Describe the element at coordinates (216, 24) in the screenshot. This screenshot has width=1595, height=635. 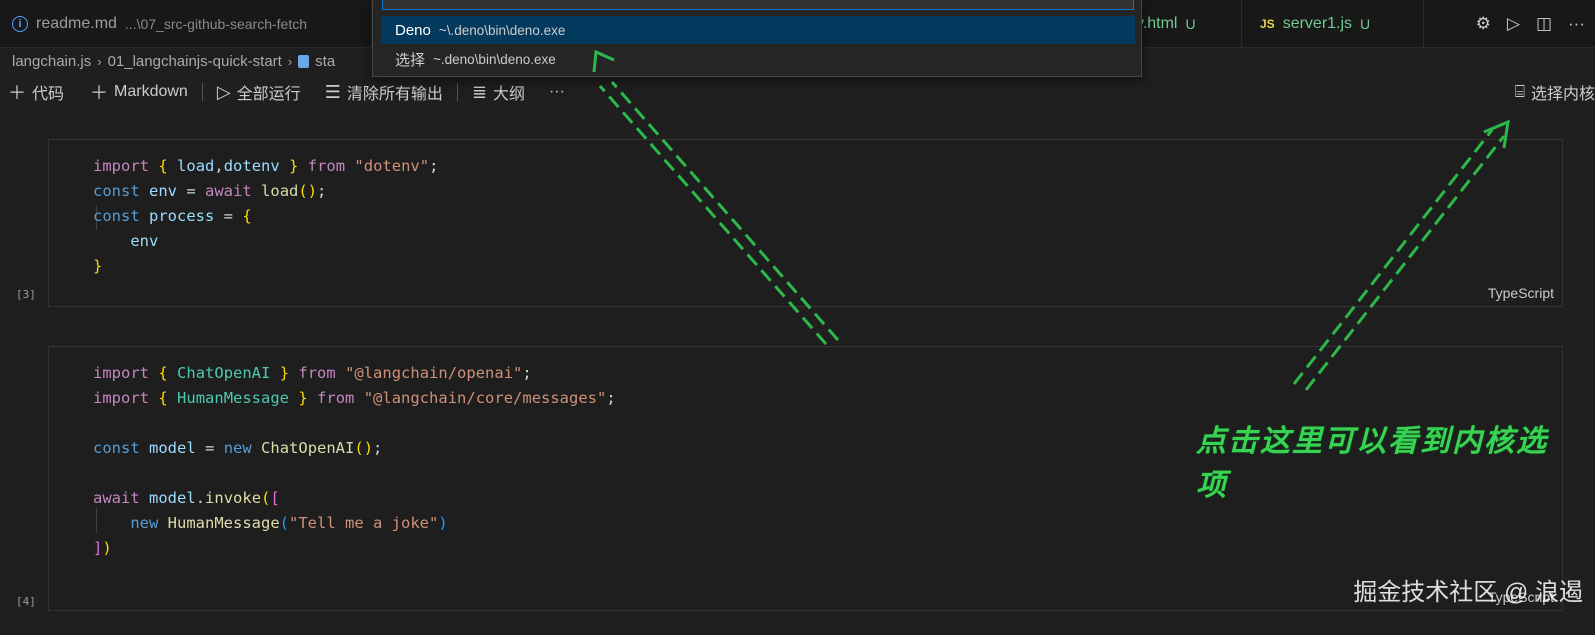
I see `tab-path: ...\07_src-github-search-fetch` at that location.